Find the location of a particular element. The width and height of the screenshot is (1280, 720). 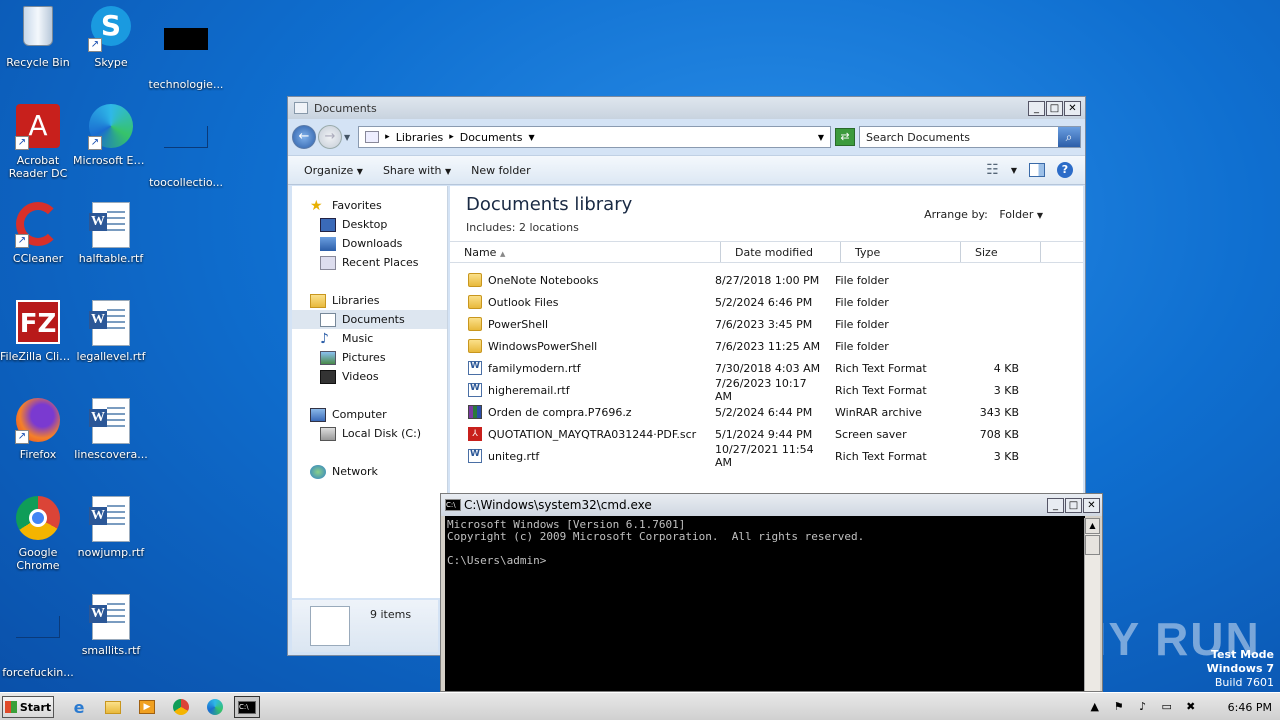

column-headers: Name ▲ Date modified Type Size is located at coordinates (766, 252).